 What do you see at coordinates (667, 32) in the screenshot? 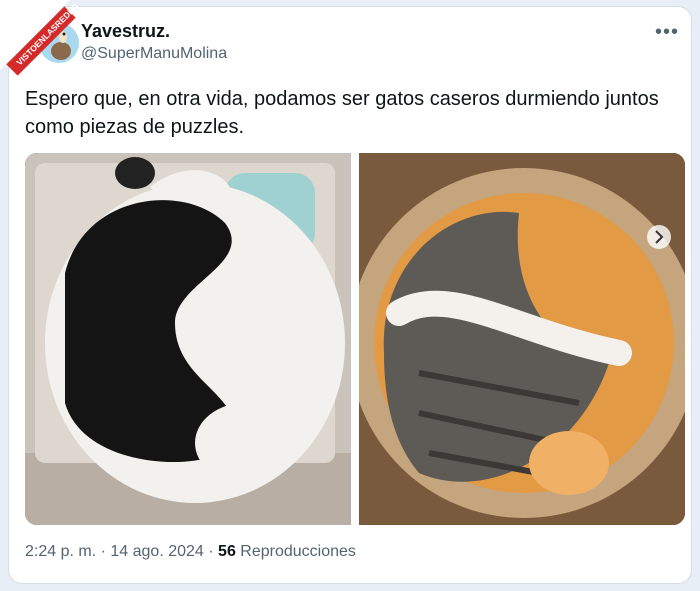
I see `more-horizontal-icon: •••` at bounding box center [667, 32].